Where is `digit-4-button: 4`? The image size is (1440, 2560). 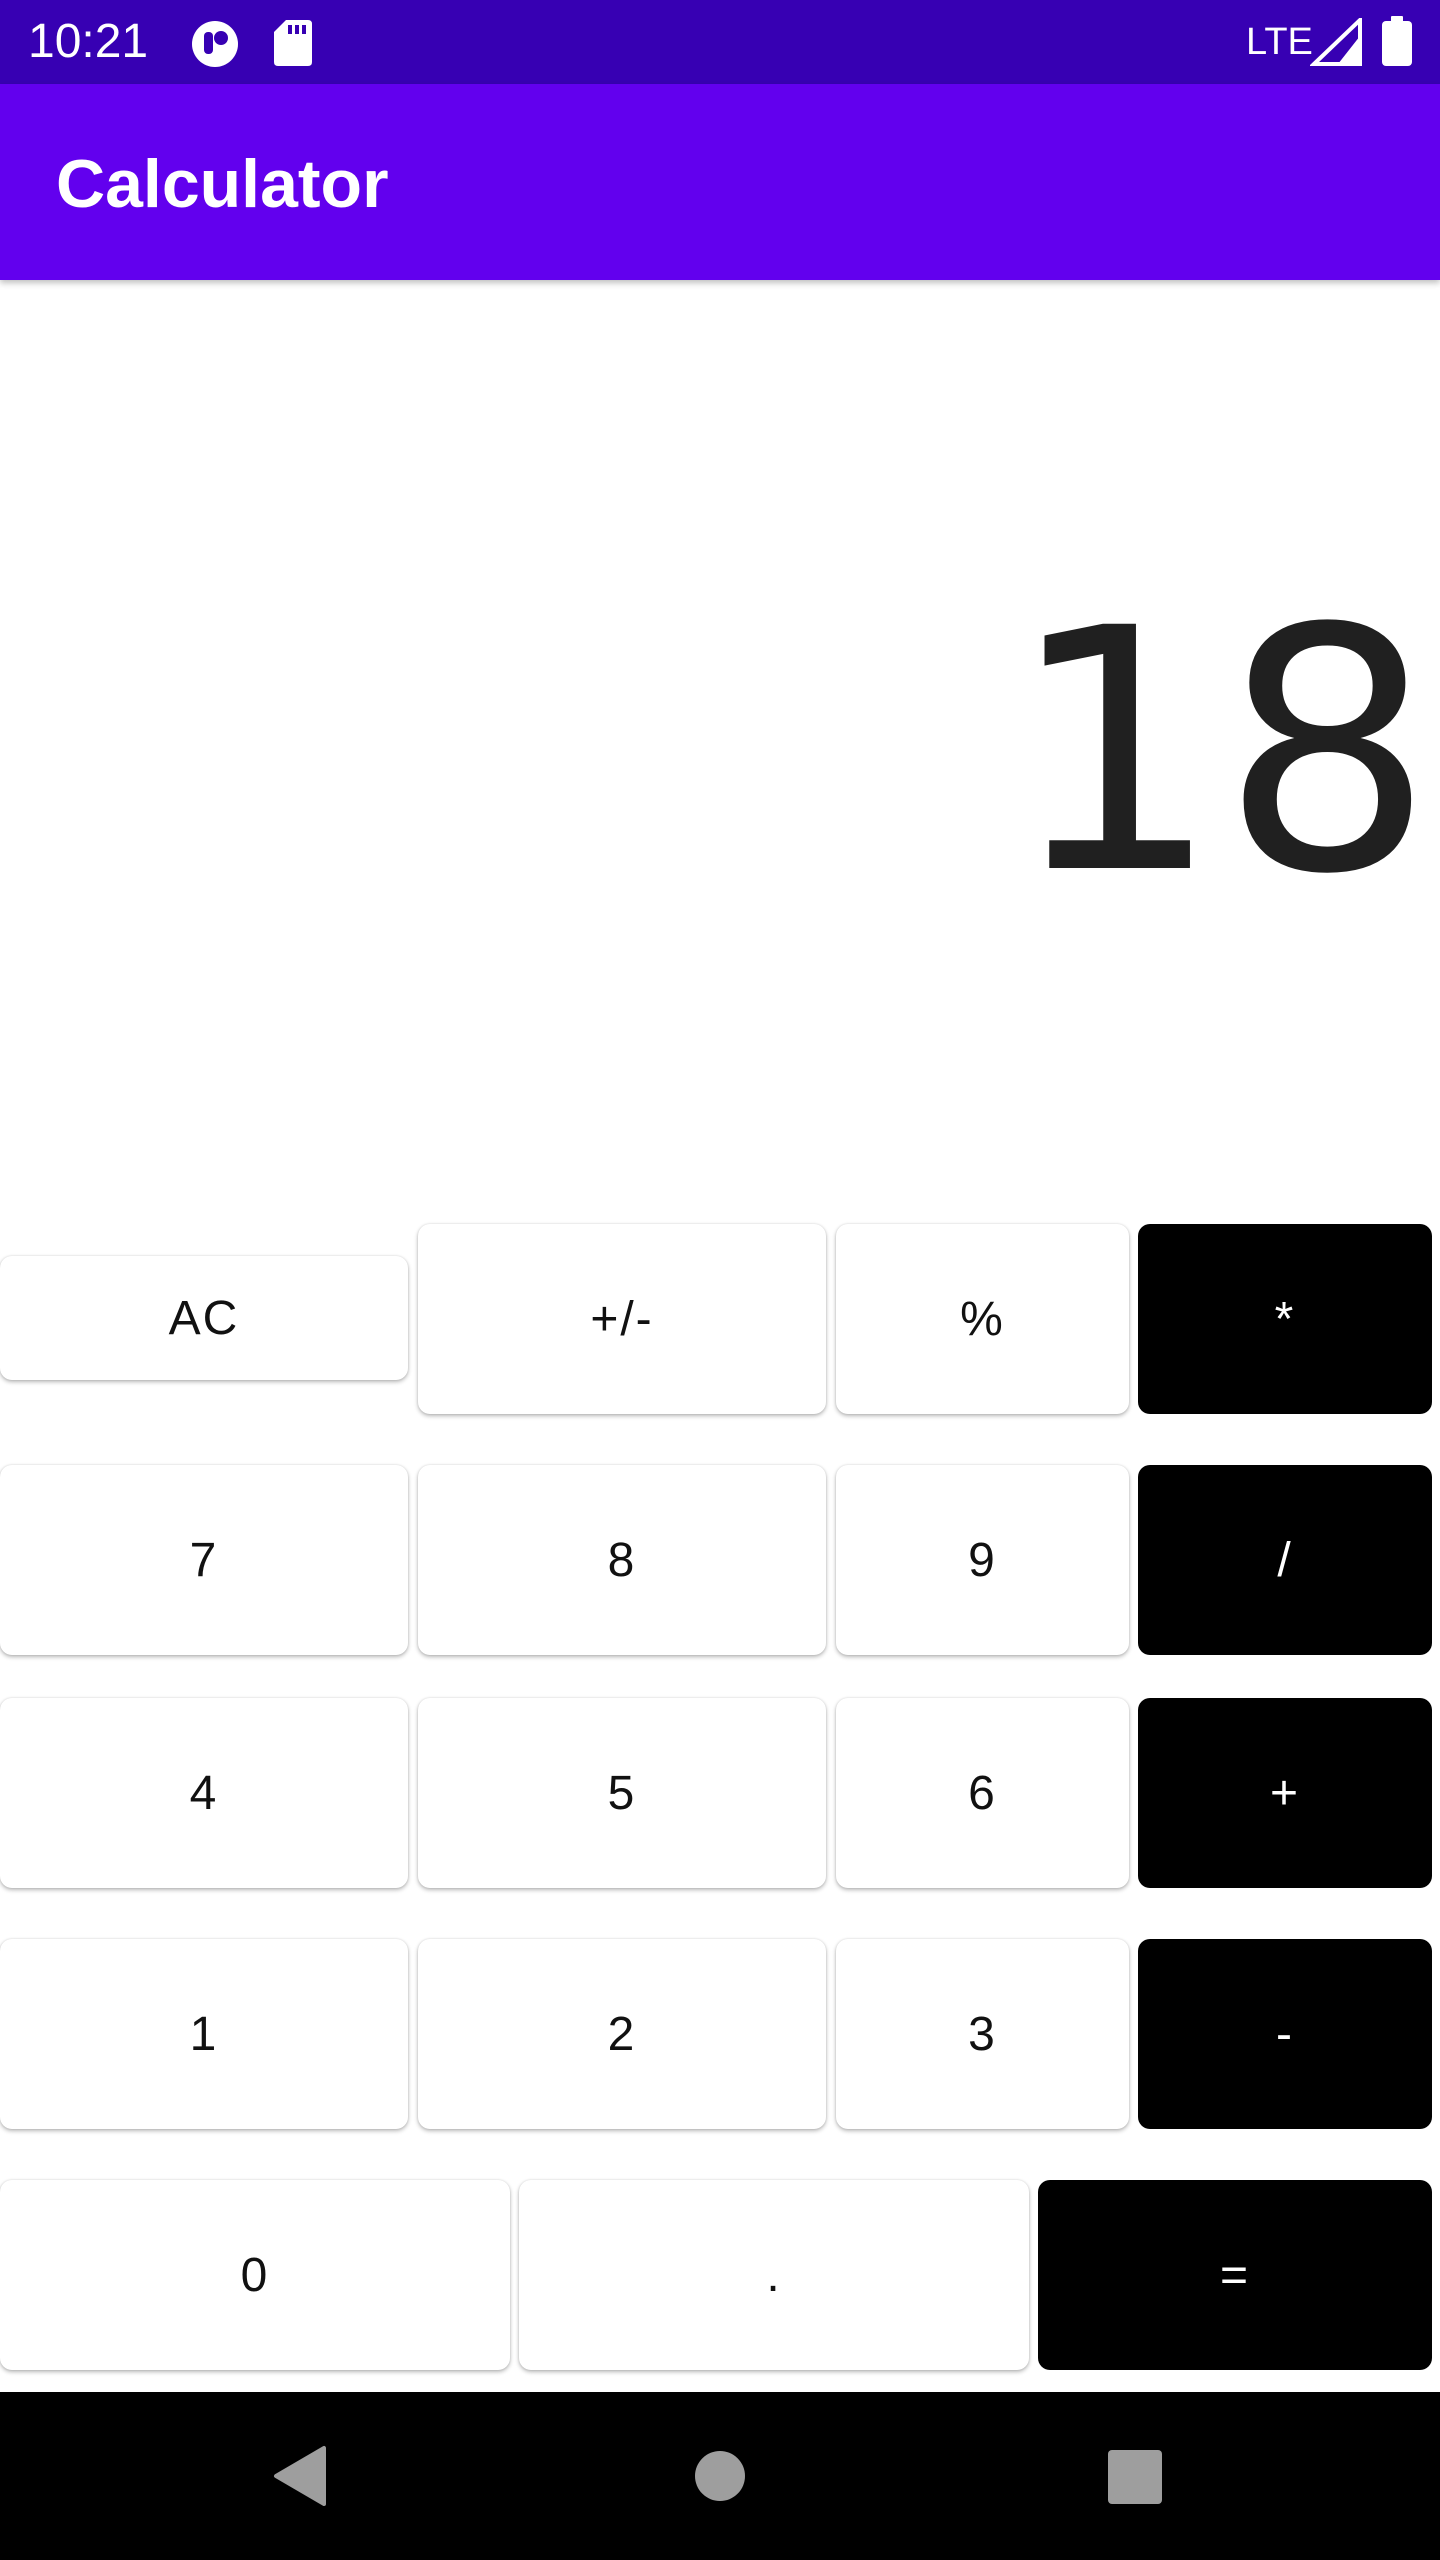 digit-4-button: 4 is located at coordinates (204, 1793).